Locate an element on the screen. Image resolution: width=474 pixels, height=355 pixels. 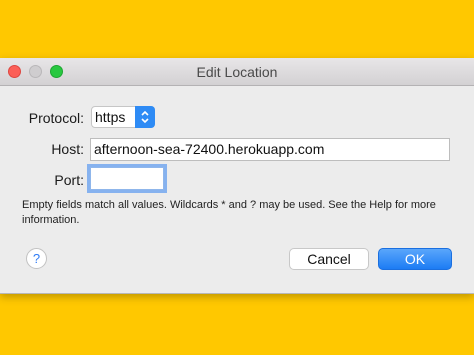
ok-button: OK is located at coordinates (415, 259).